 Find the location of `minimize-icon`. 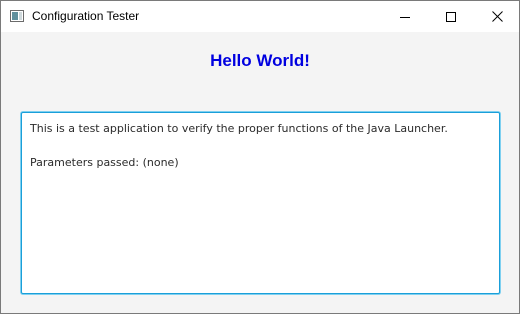

minimize-icon is located at coordinates (405, 17).